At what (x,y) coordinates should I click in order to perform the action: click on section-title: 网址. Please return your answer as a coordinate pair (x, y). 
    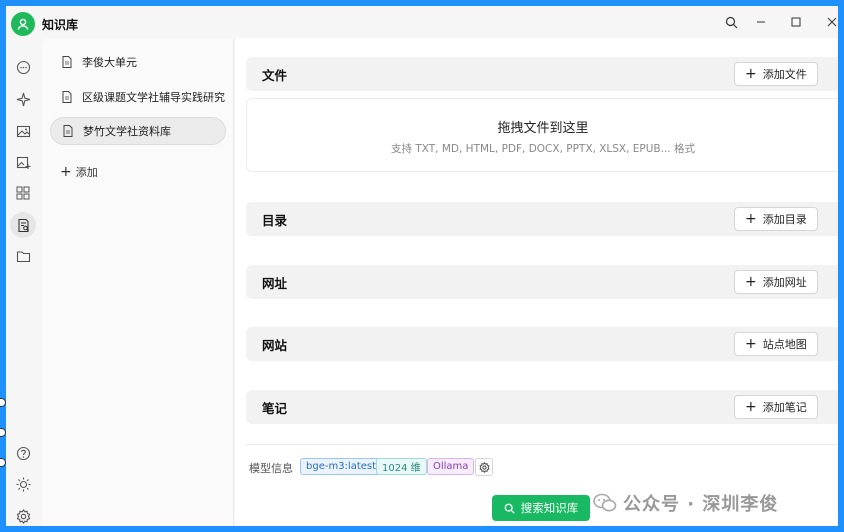
    Looking at the image, I should click on (275, 283).